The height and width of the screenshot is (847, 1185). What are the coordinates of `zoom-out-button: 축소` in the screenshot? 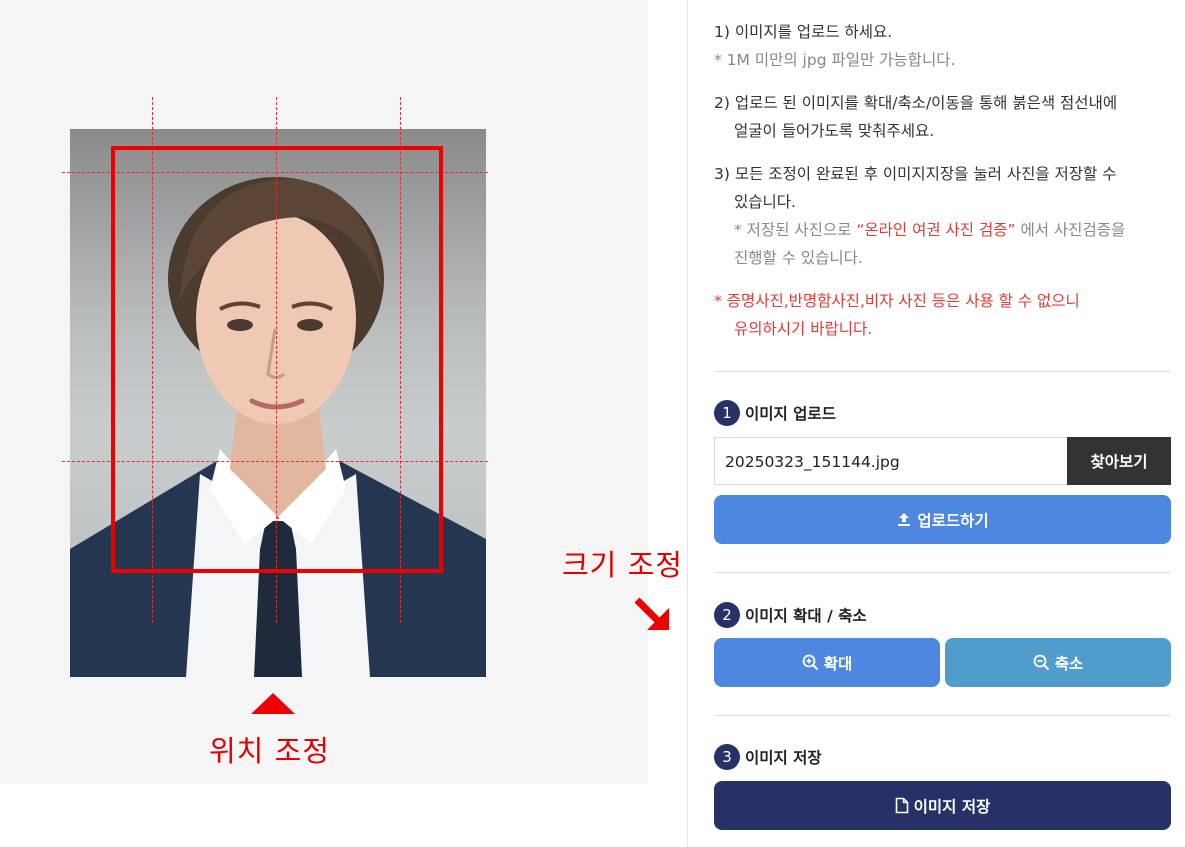 It's located at (1058, 662).